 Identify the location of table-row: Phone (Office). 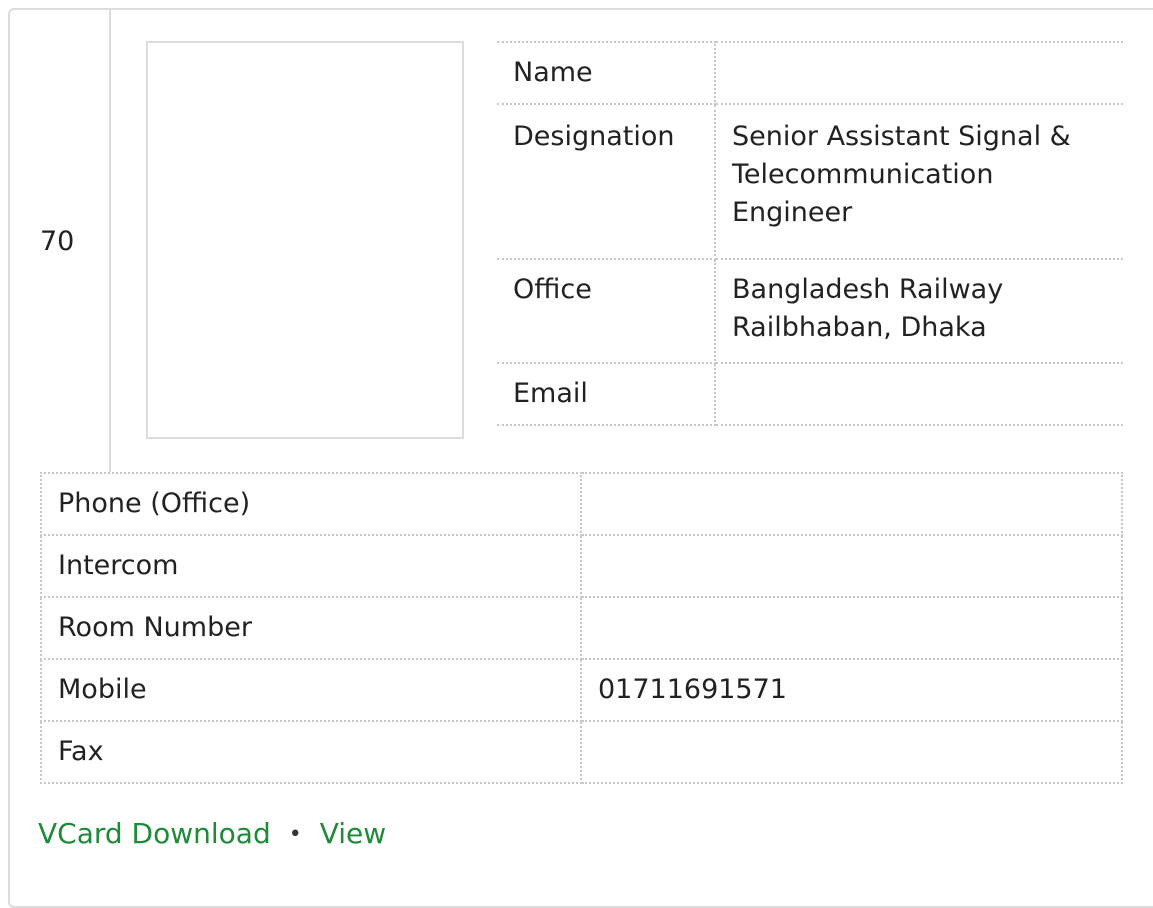
(581, 504).